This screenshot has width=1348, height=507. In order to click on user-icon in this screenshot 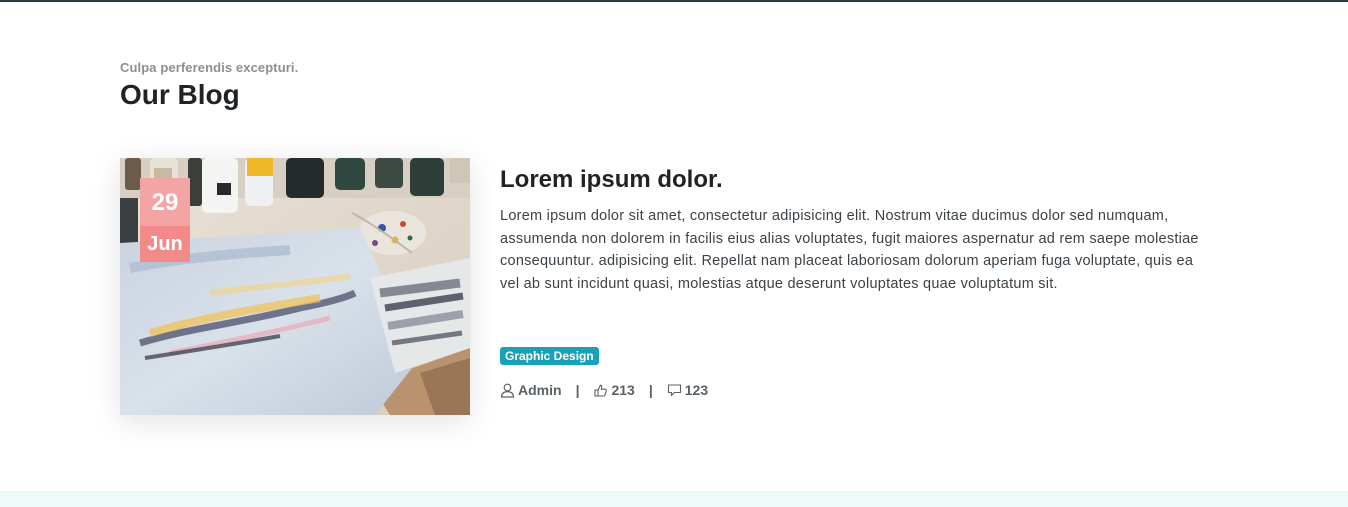, I will do `click(507, 390)`.